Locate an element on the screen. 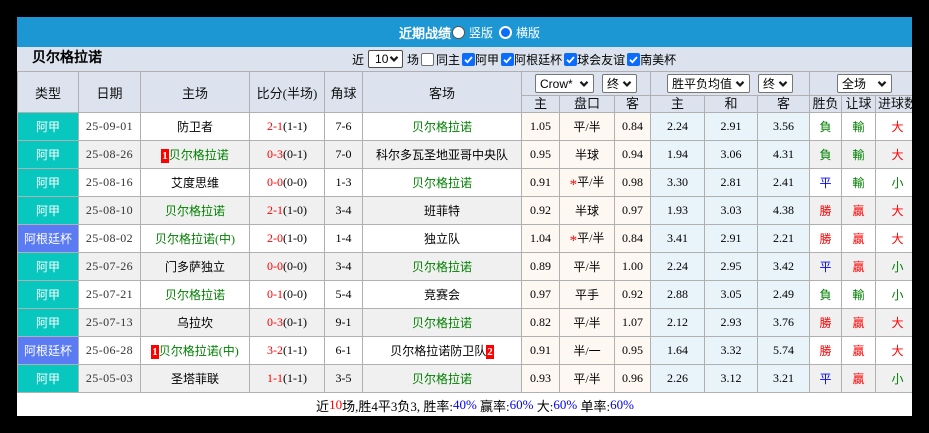 This screenshot has width=929, height=433. goals-result-cell: 小 is located at coordinates (893, 294).